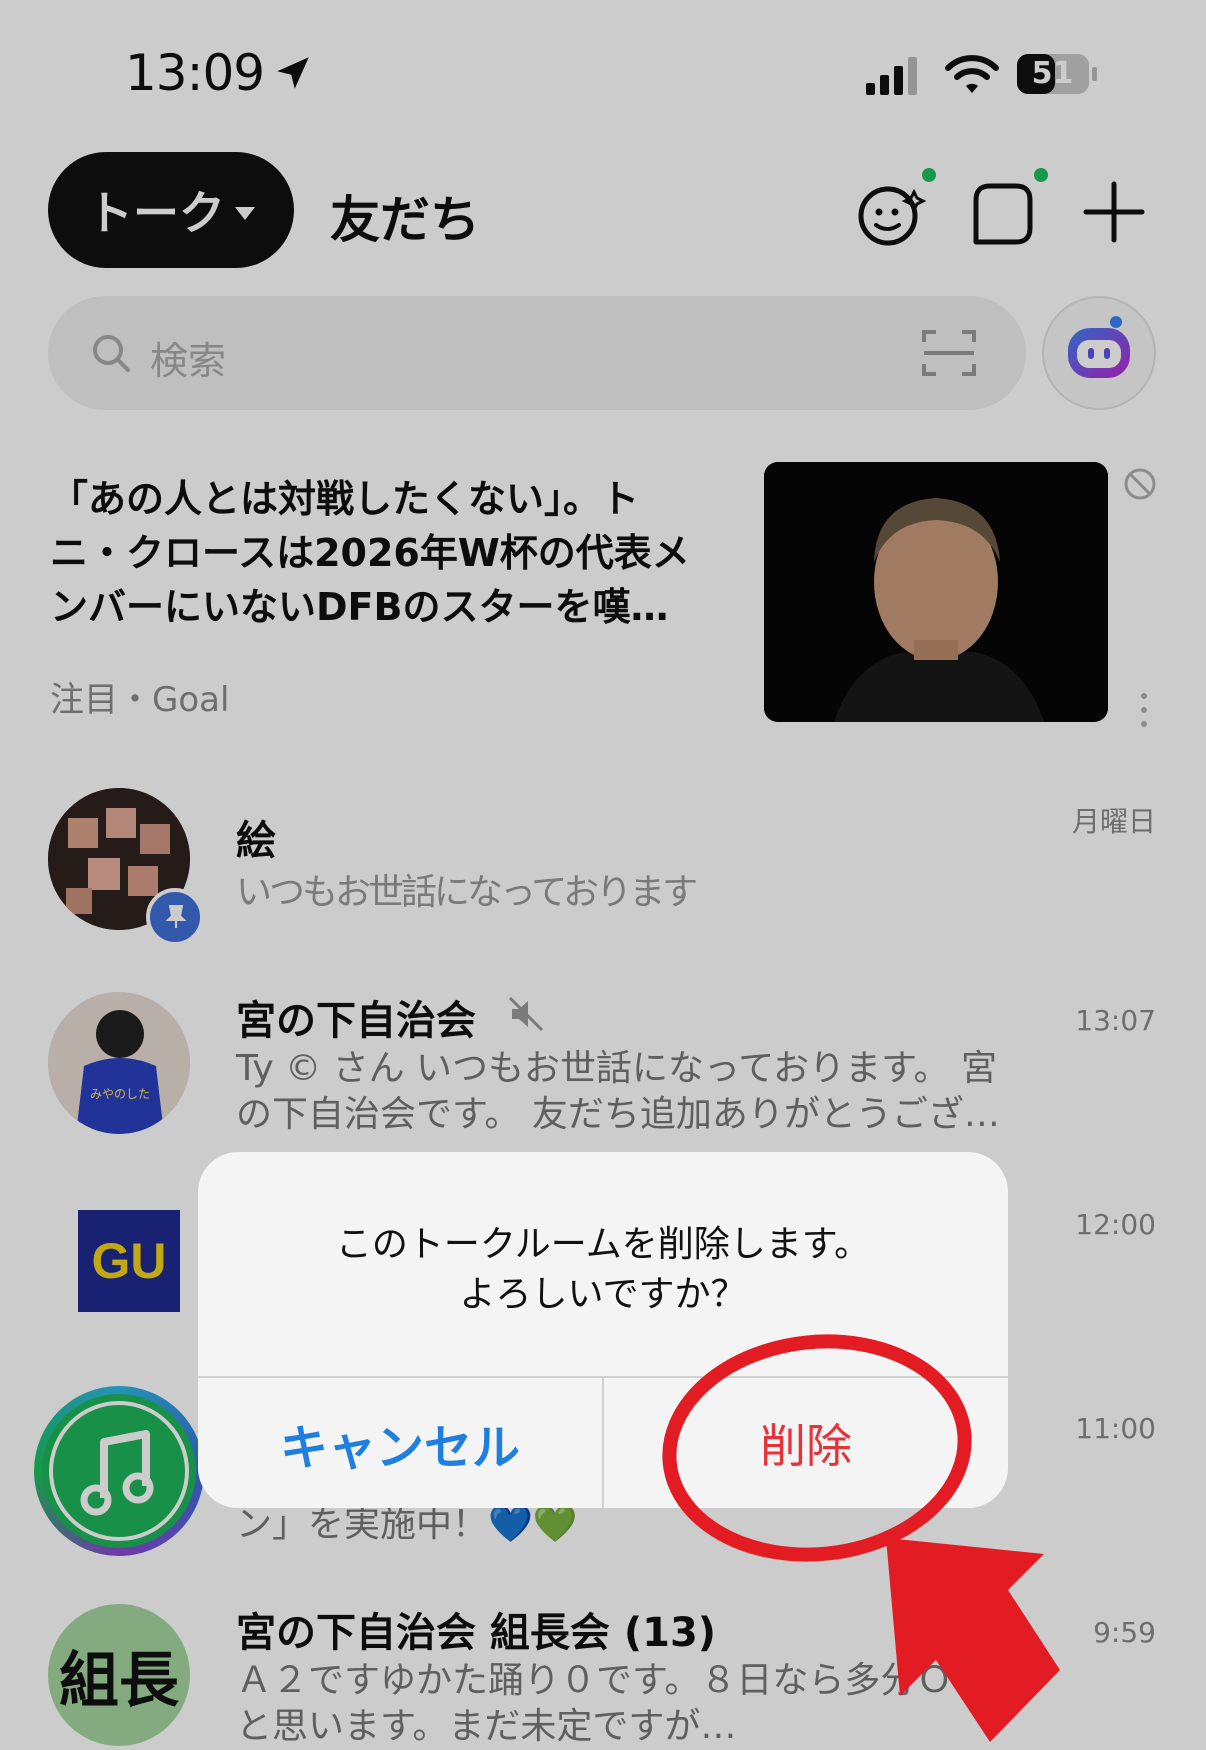 The height and width of the screenshot is (1750, 1206). Describe the element at coordinates (603, 1294) in the screenshot. I see `dialog-message-line2: よろしいですか？` at that location.